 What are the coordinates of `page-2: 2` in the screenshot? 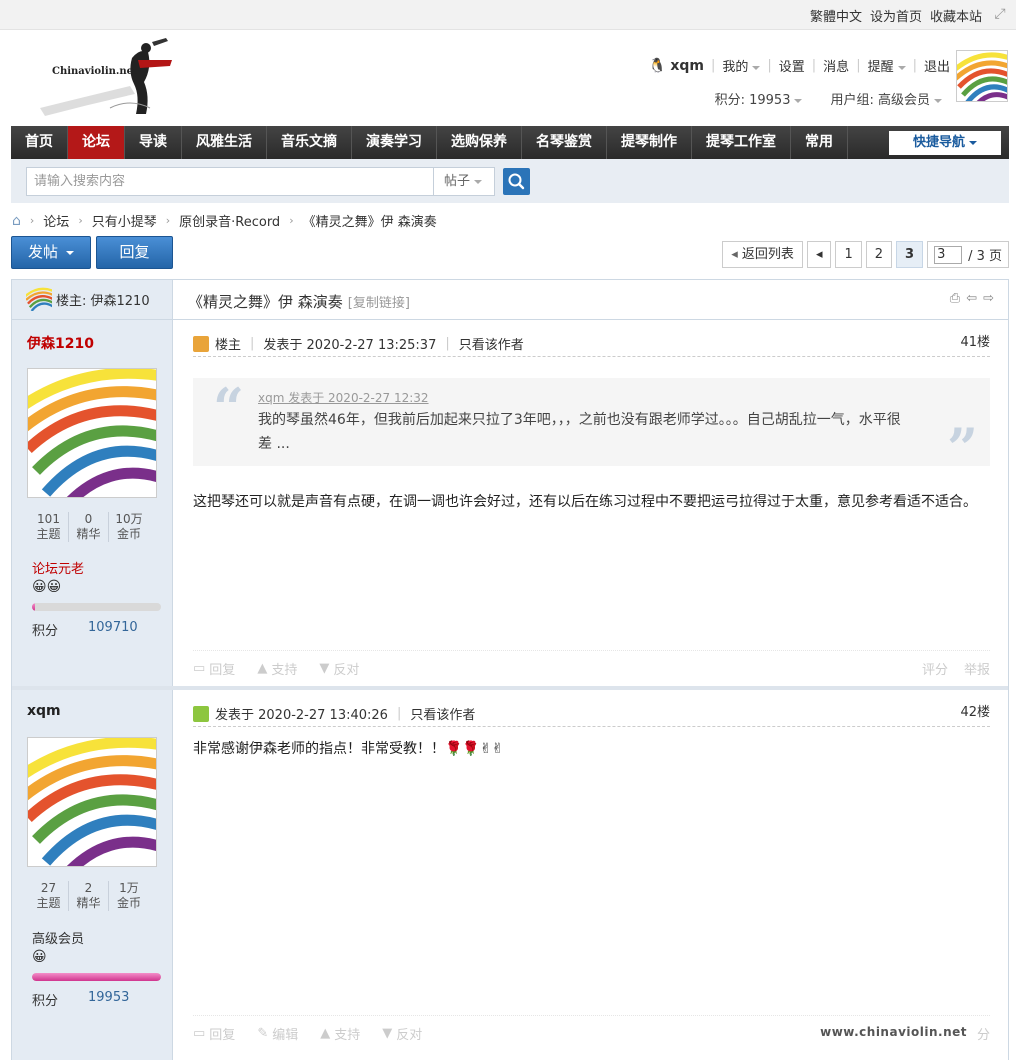 It's located at (879, 254).